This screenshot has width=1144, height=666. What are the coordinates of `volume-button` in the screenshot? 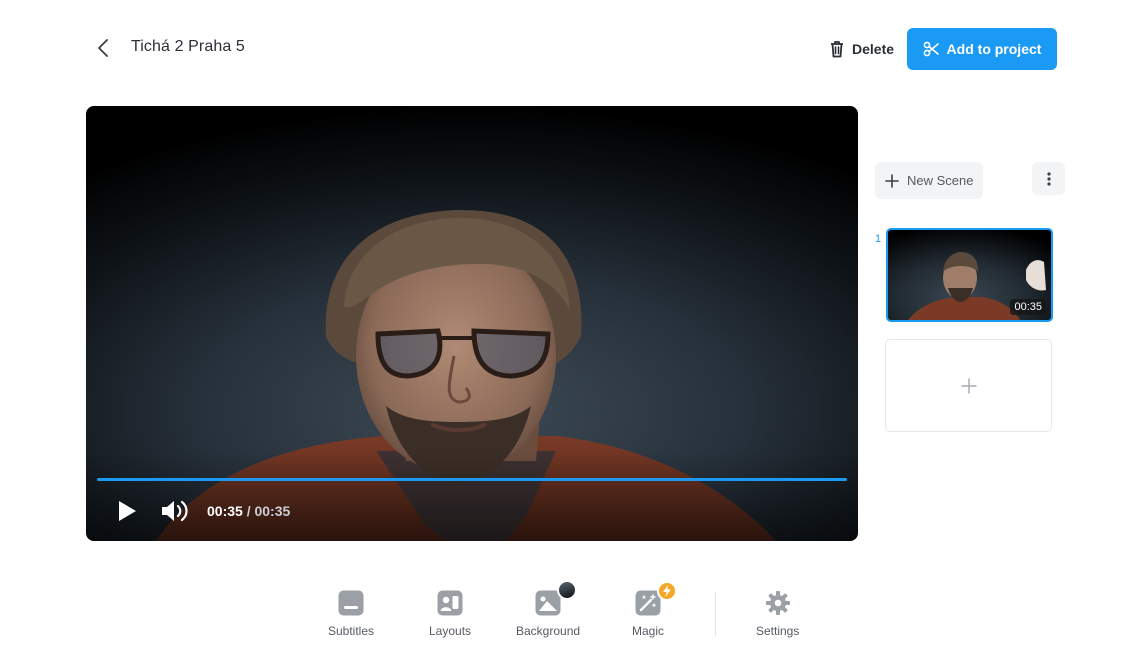 It's located at (175, 511).